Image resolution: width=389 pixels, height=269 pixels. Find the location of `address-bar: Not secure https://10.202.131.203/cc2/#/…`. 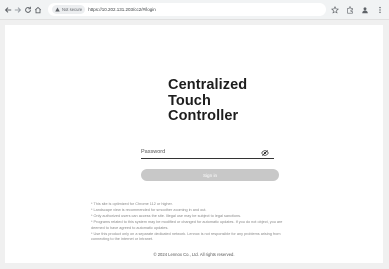

address-bar: Not secure https://10.202.131.203/cc2/#/… is located at coordinates (187, 9).